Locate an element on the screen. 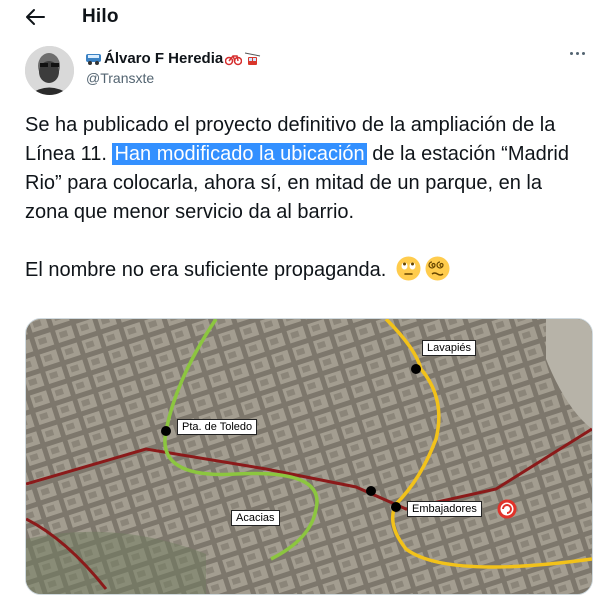  avatar is located at coordinates (49, 70).